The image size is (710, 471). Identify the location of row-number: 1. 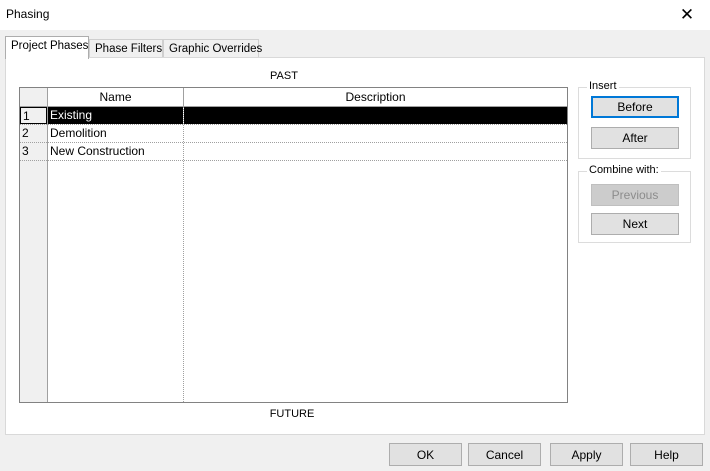
(33, 115).